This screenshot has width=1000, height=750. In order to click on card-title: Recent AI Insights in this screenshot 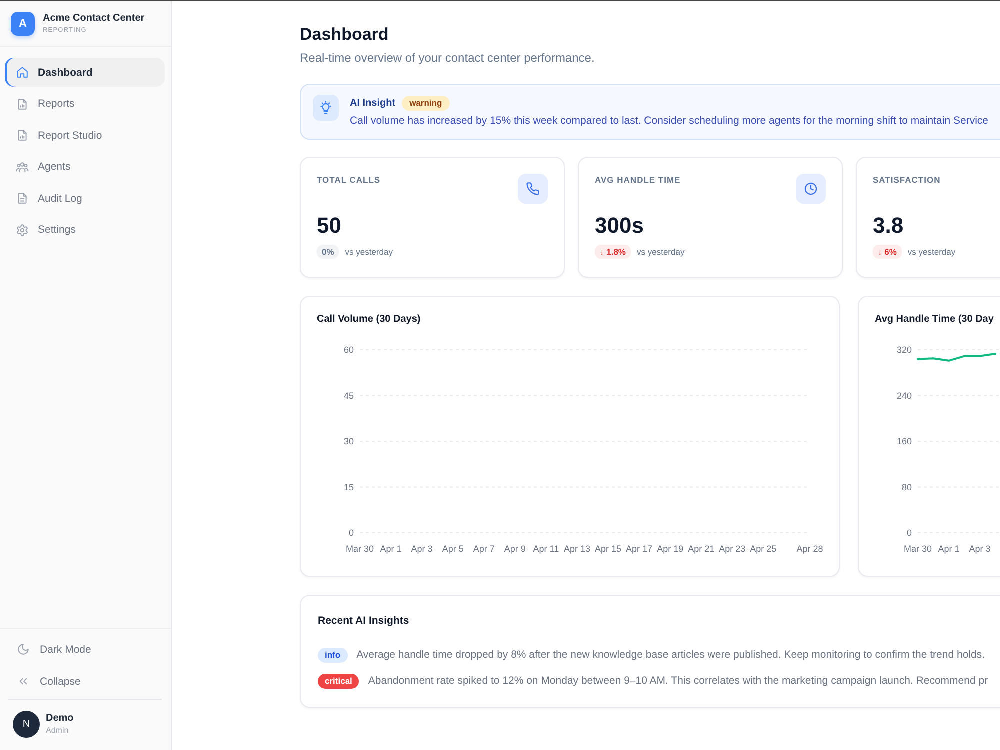, I will do `click(364, 621)`.